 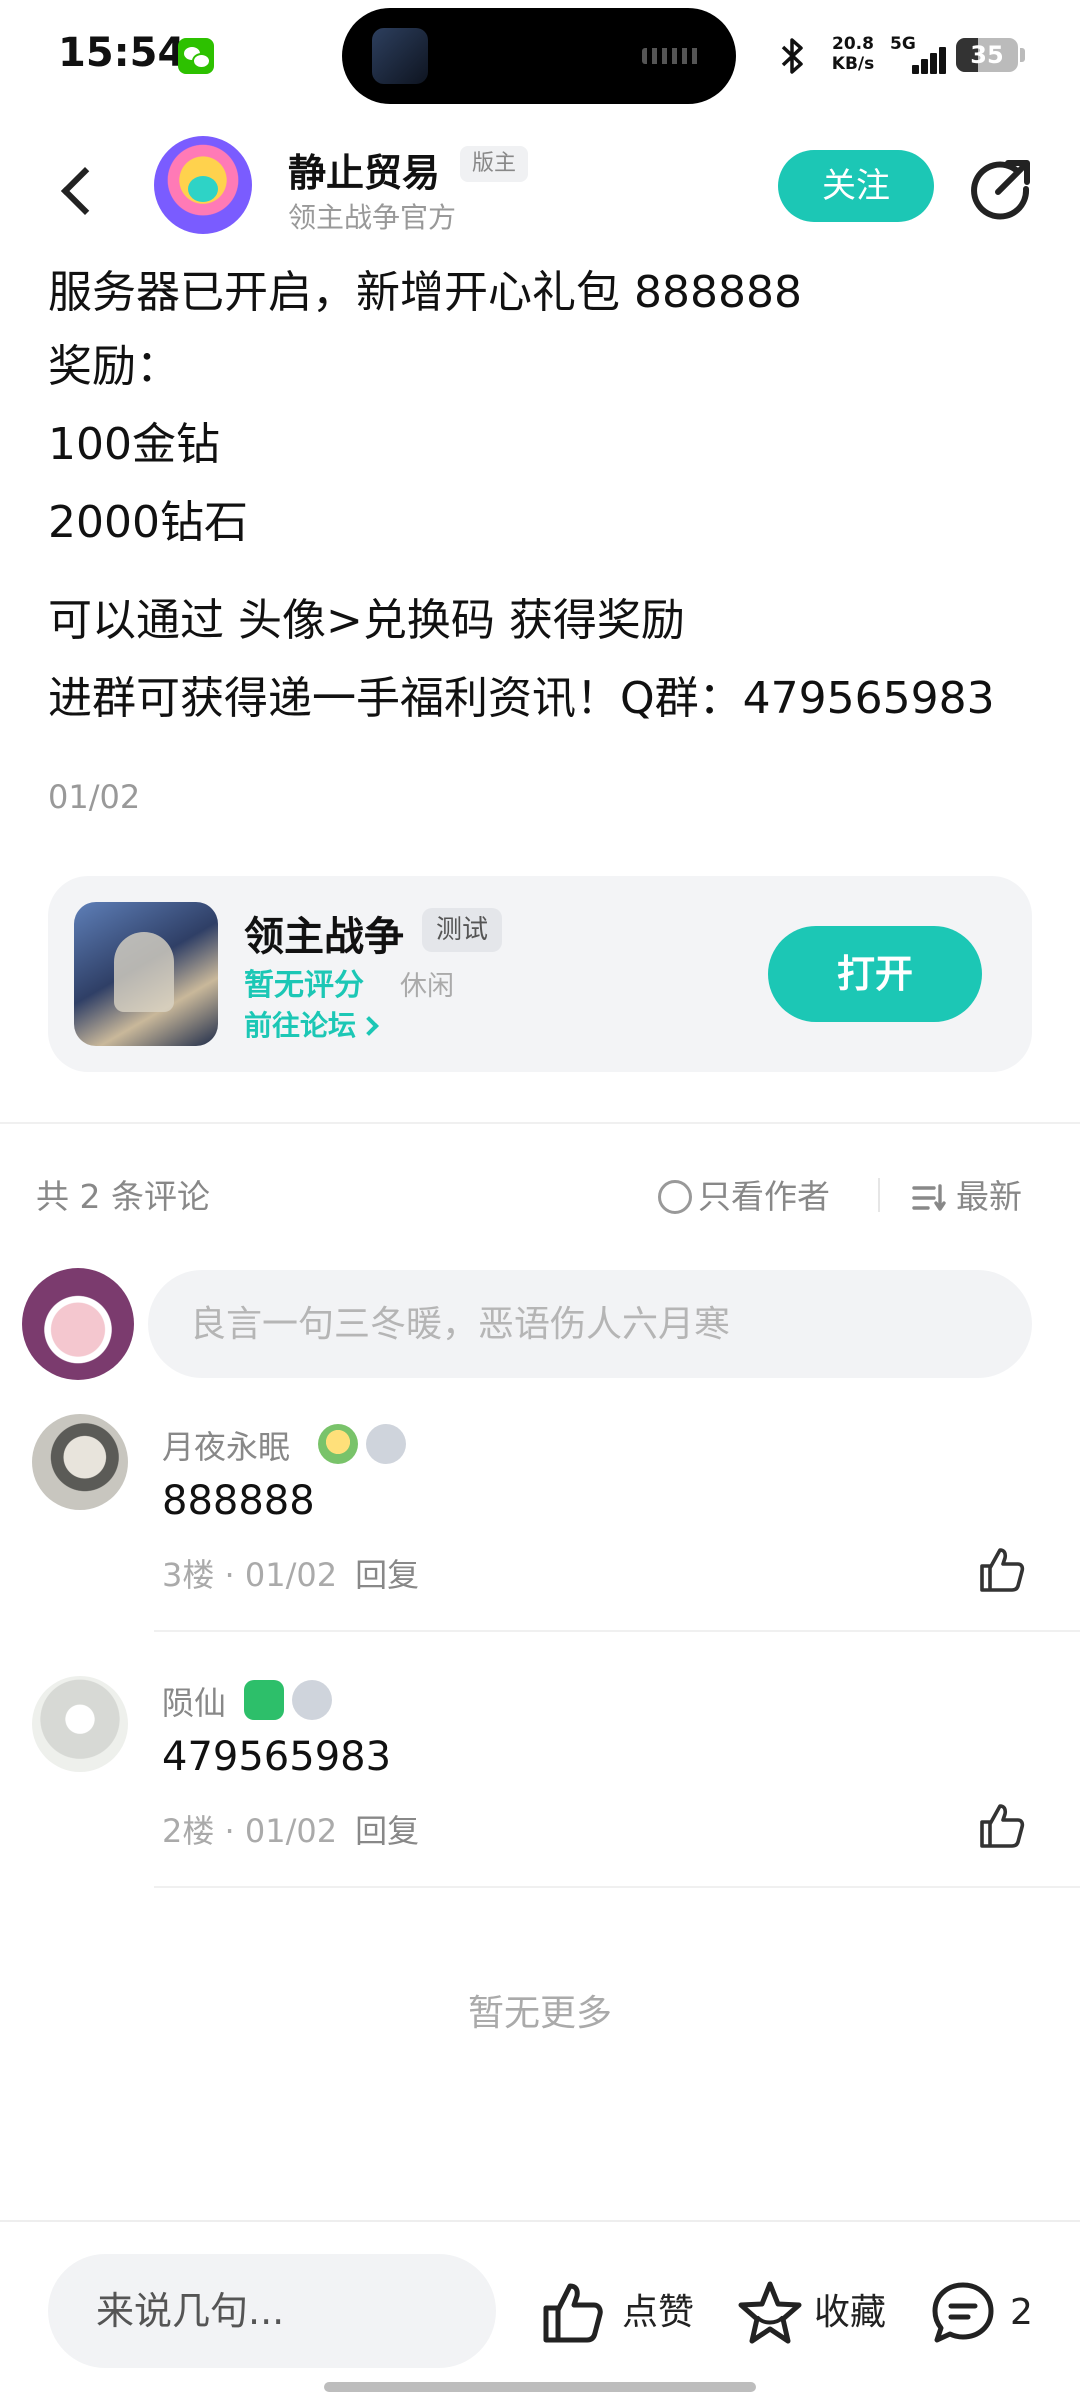 I want to click on comment-meta: 3楼 · 01/02 回复, so click(x=291, y=1575).